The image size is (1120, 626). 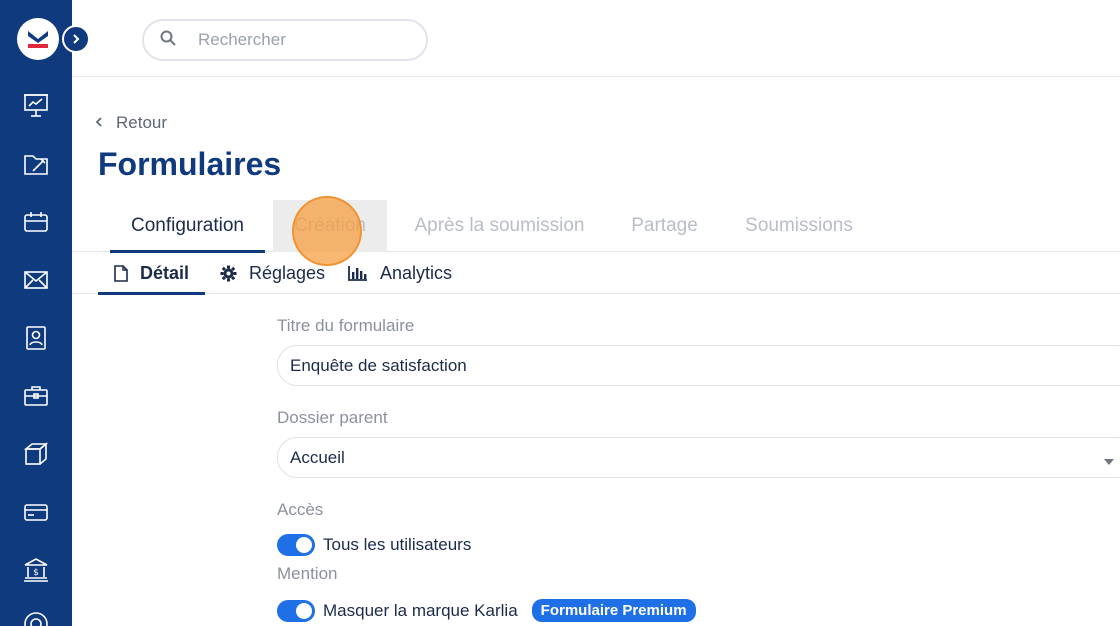 I want to click on subtab-analytics-label: Analytics, so click(x=416, y=272).